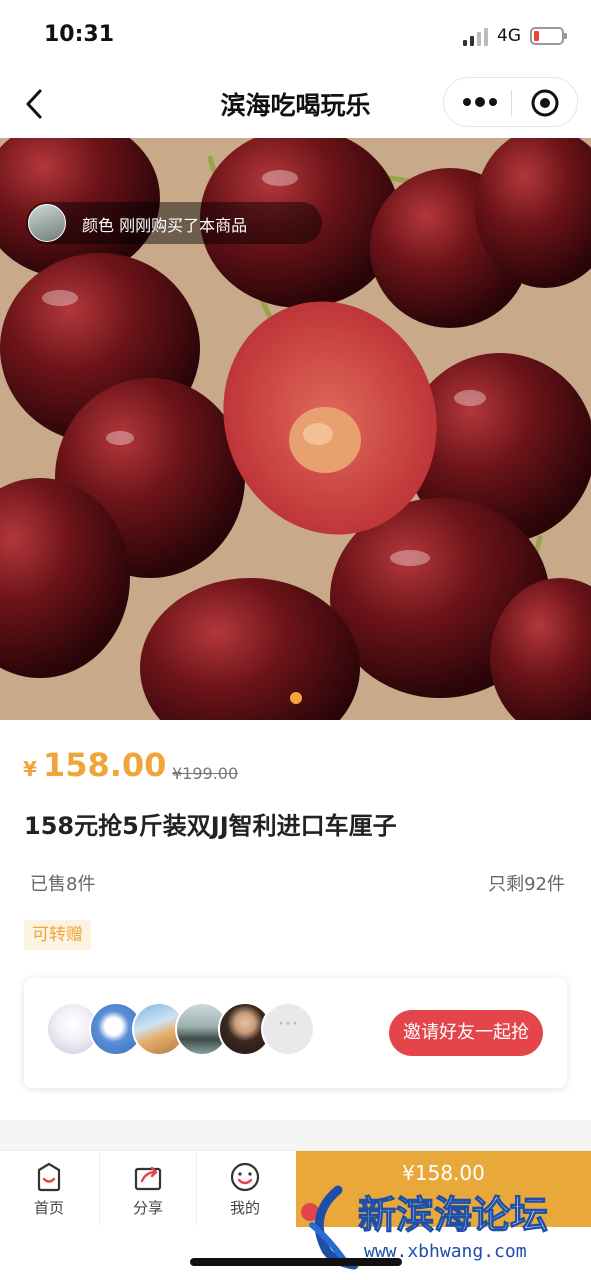 This screenshot has height=1280, width=591. What do you see at coordinates (165, 225) in the screenshot?
I see `toast-text: 颜色 刚刚购买了本商品` at bounding box center [165, 225].